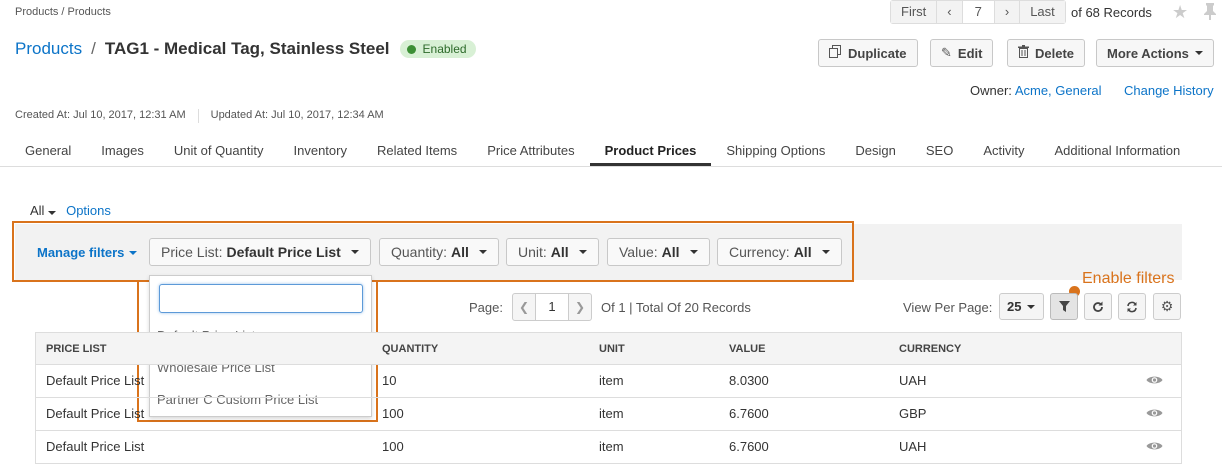 The height and width of the screenshot is (466, 1222). What do you see at coordinates (950, 12) in the screenshot?
I see `prev-record-button: ‹` at bounding box center [950, 12].